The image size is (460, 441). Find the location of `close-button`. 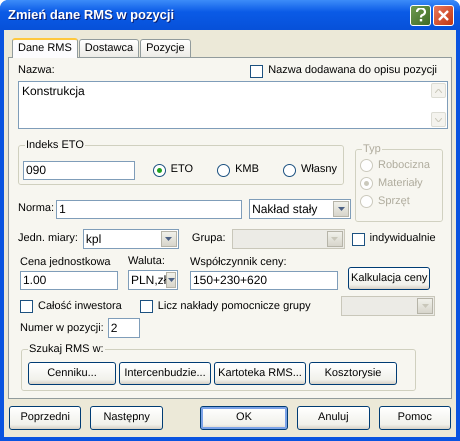

close-button is located at coordinates (443, 15).